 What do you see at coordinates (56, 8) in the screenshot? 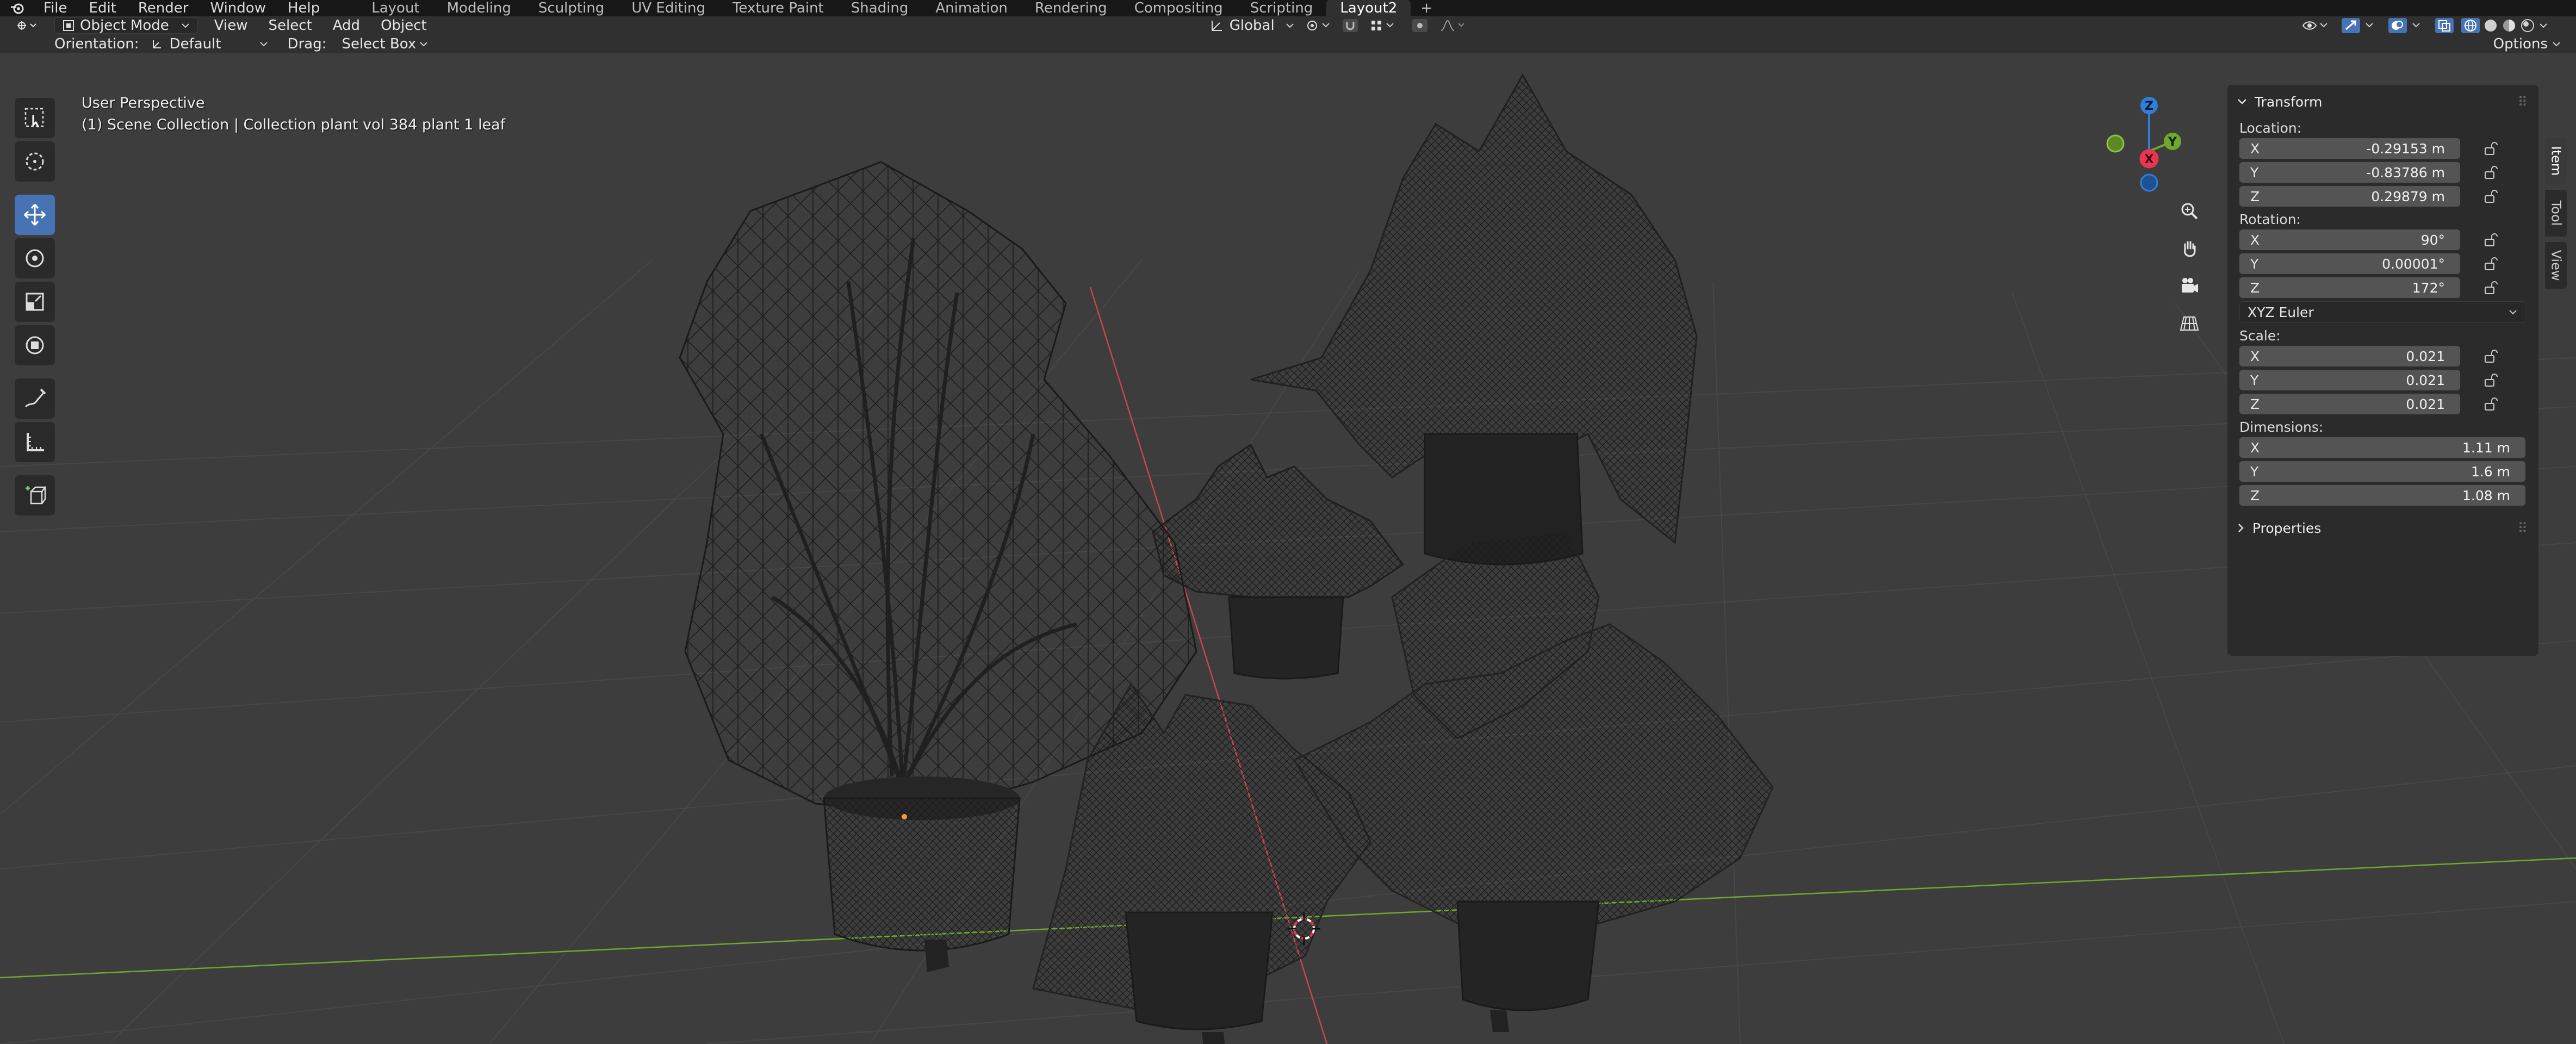
I see `menu-file: File` at bounding box center [56, 8].